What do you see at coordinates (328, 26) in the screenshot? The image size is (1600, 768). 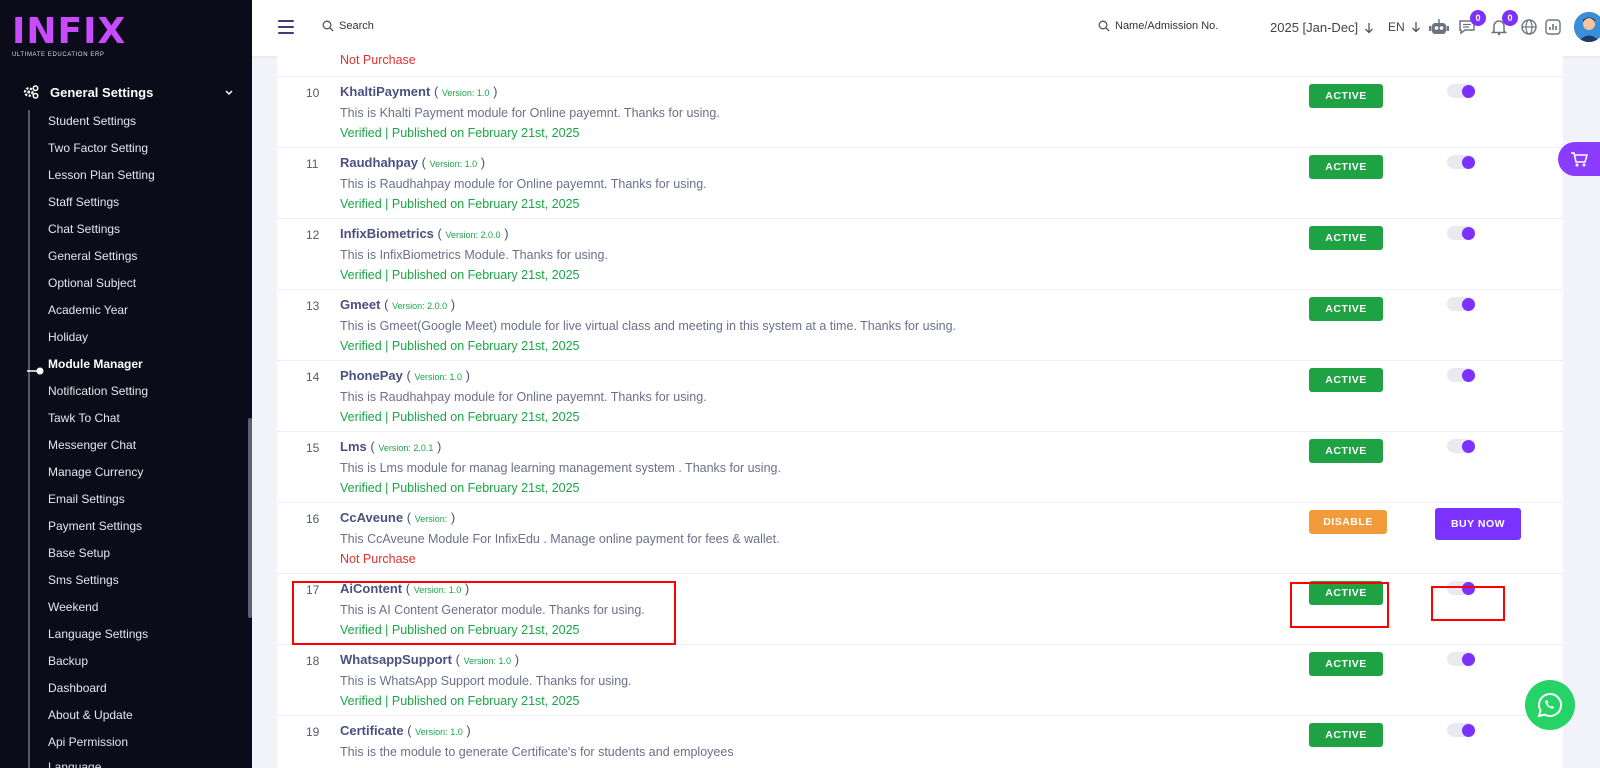 I see `search-icon` at bounding box center [328, 26].